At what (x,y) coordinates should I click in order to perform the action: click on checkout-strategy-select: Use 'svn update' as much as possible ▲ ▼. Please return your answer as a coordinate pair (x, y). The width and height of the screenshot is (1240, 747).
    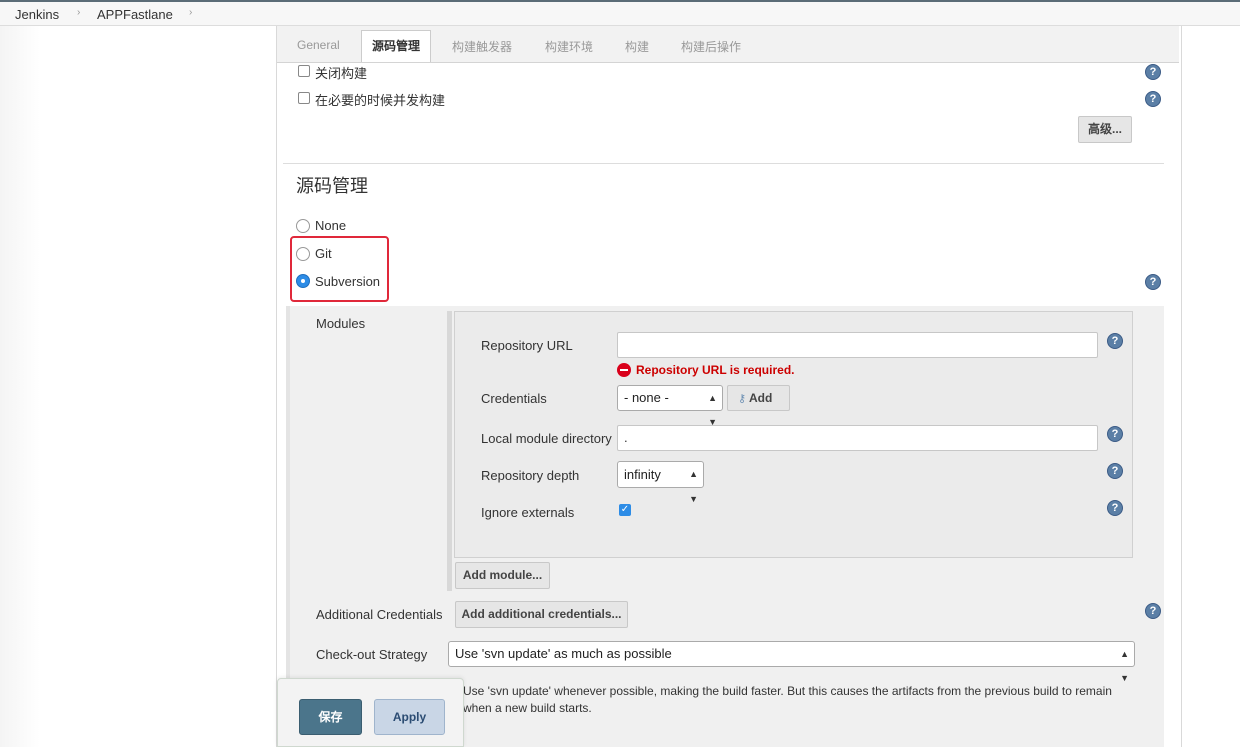
    Looking at the image, I should click on (791, 662).